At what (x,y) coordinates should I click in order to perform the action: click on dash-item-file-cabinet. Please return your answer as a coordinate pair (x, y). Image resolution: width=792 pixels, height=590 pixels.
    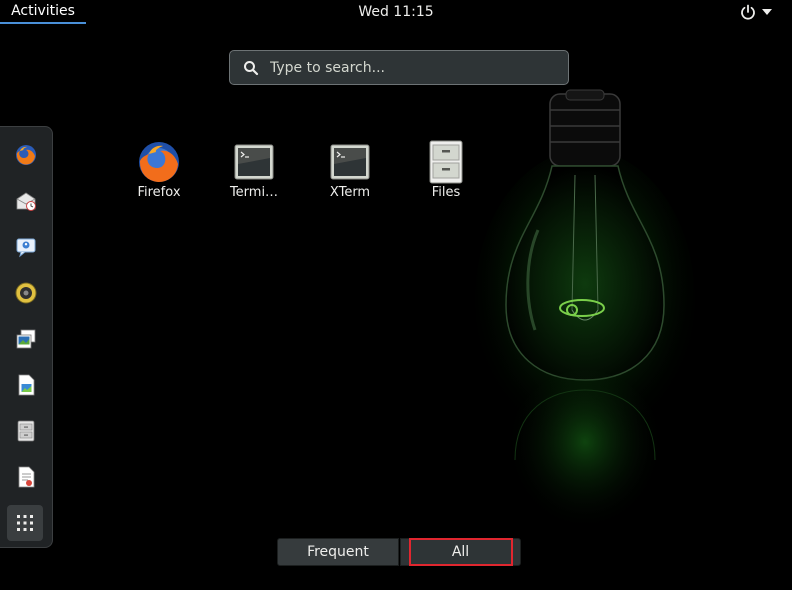
    Looking at the image, I should click on (26, 431).